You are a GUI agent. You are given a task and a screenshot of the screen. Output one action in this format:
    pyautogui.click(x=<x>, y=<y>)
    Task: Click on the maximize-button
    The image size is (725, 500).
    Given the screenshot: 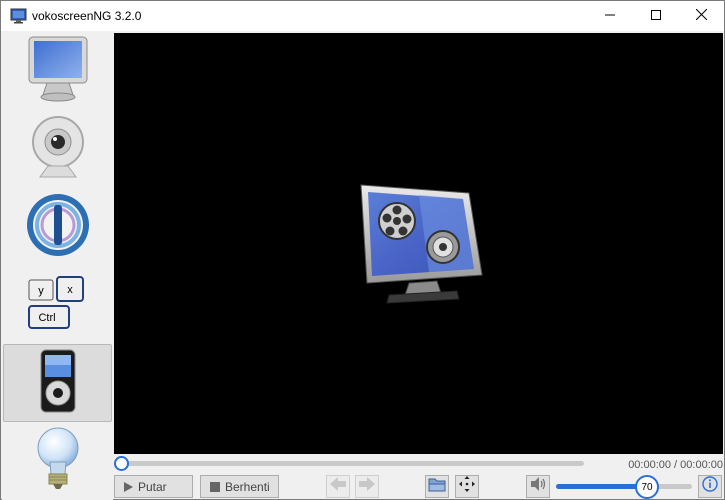 What is the action you would take?
    pyautogui.click(x=656, y=16)
    